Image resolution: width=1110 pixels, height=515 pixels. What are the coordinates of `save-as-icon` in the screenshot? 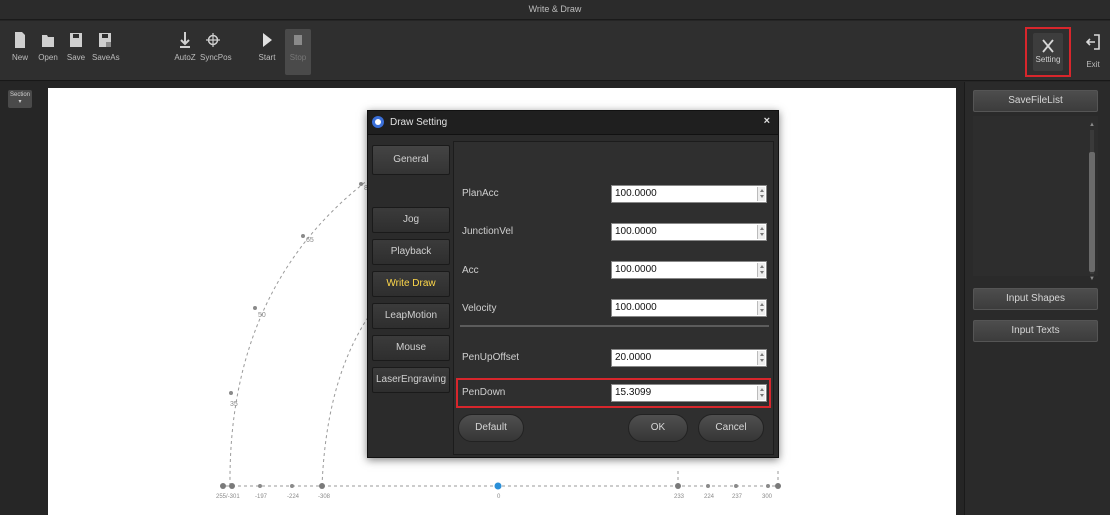 It's located at (105, 40).